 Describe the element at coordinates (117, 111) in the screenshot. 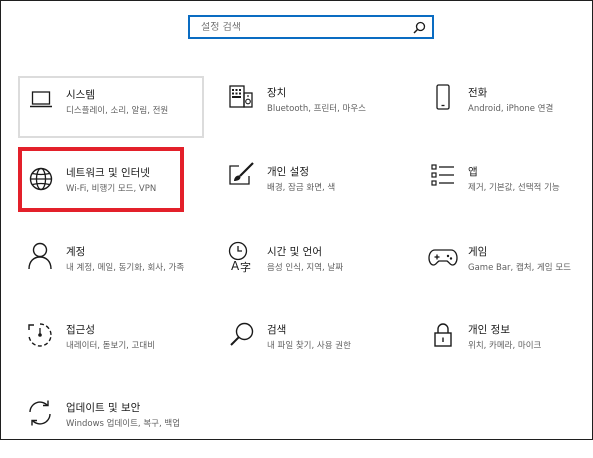

I see `tile-subtitle: 디스플레이, 소리, 알림, 전원` at that location.